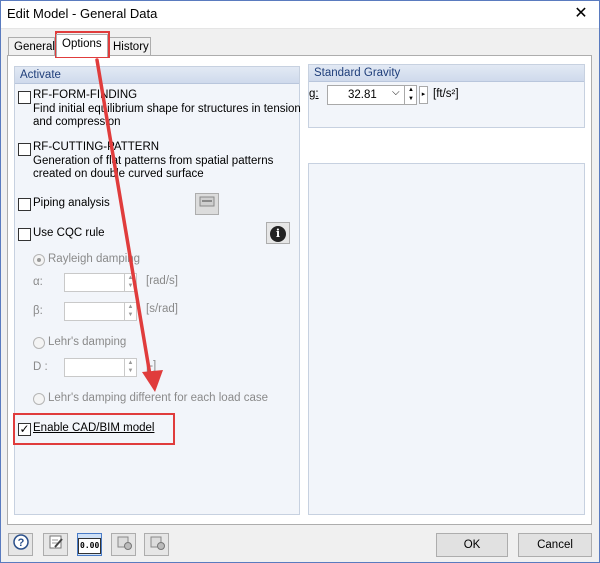 The image size is (600, 563). What do you see at coordinates (423, 95) in the screenshot?
I see `gravity-expand-icon: ▸` at bounding box center [423, 95].